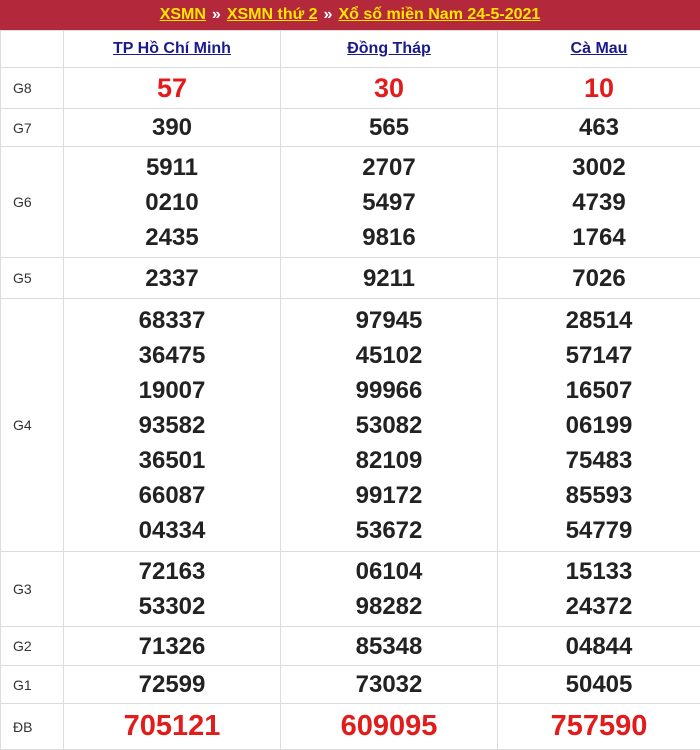  I want to click on breadcrumb-xsmn-link: XSMN, so click(183, 15).